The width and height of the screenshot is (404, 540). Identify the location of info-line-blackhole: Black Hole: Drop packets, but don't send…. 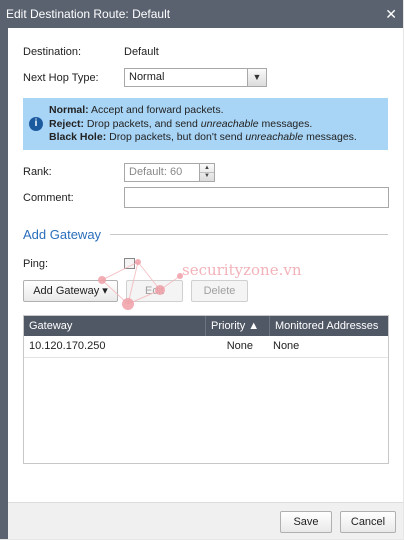
(203, 137).